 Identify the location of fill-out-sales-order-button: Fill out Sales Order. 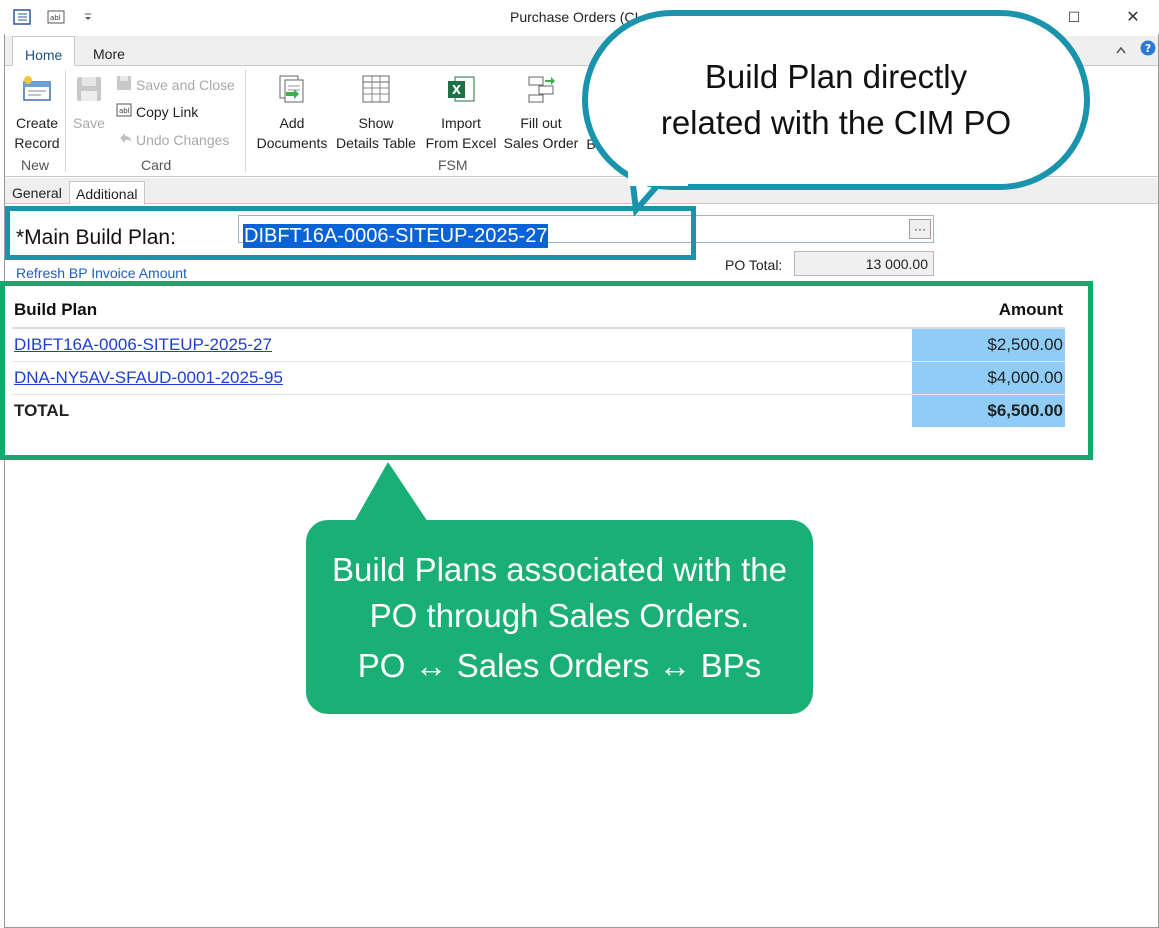
(541, 113).